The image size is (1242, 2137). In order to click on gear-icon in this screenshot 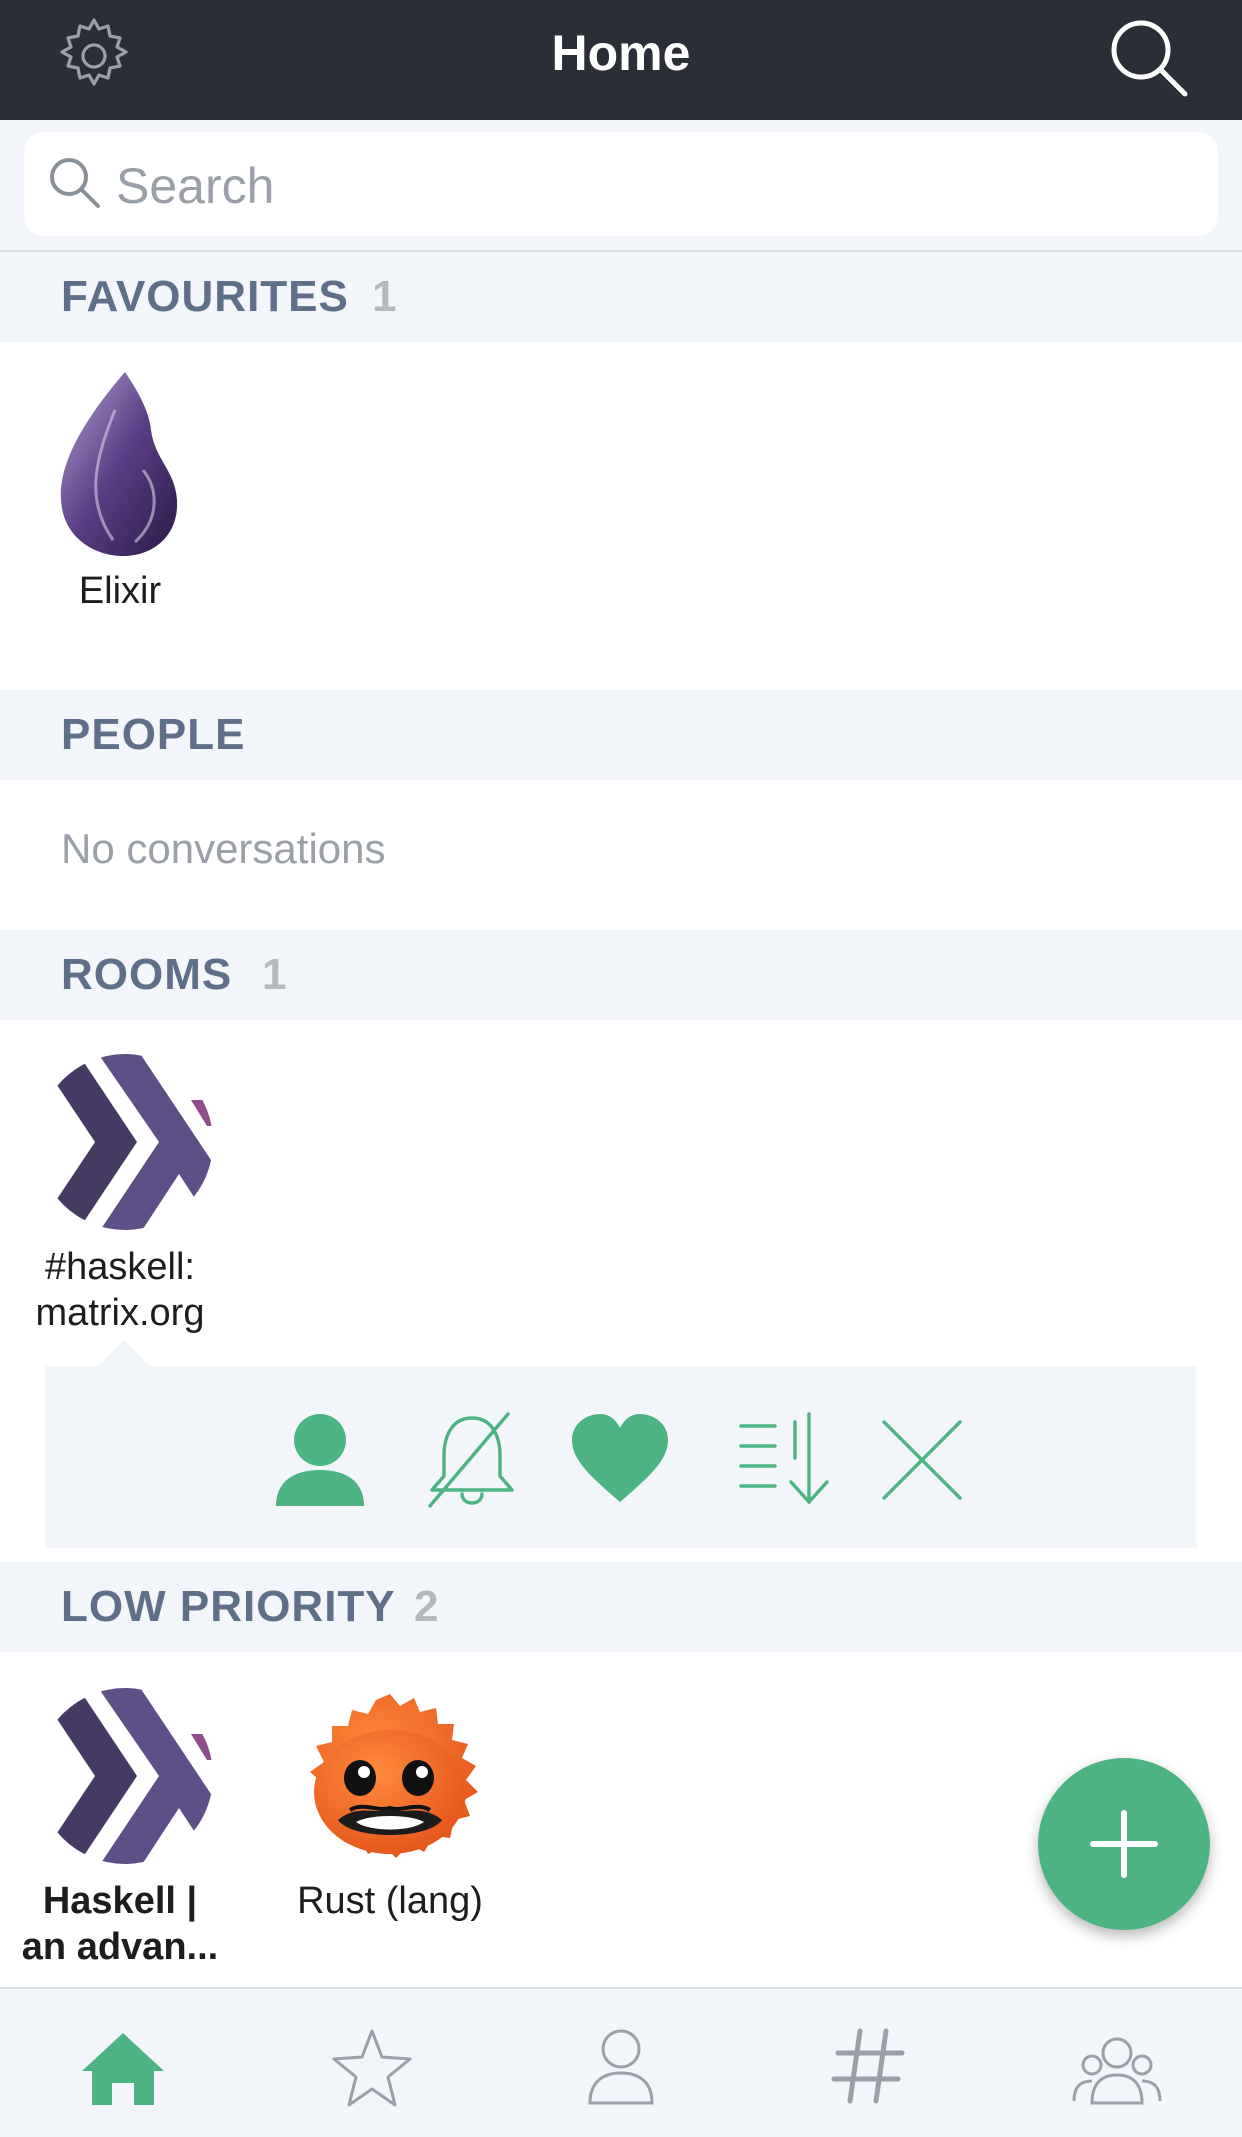, I will do `click(94, 56)`.